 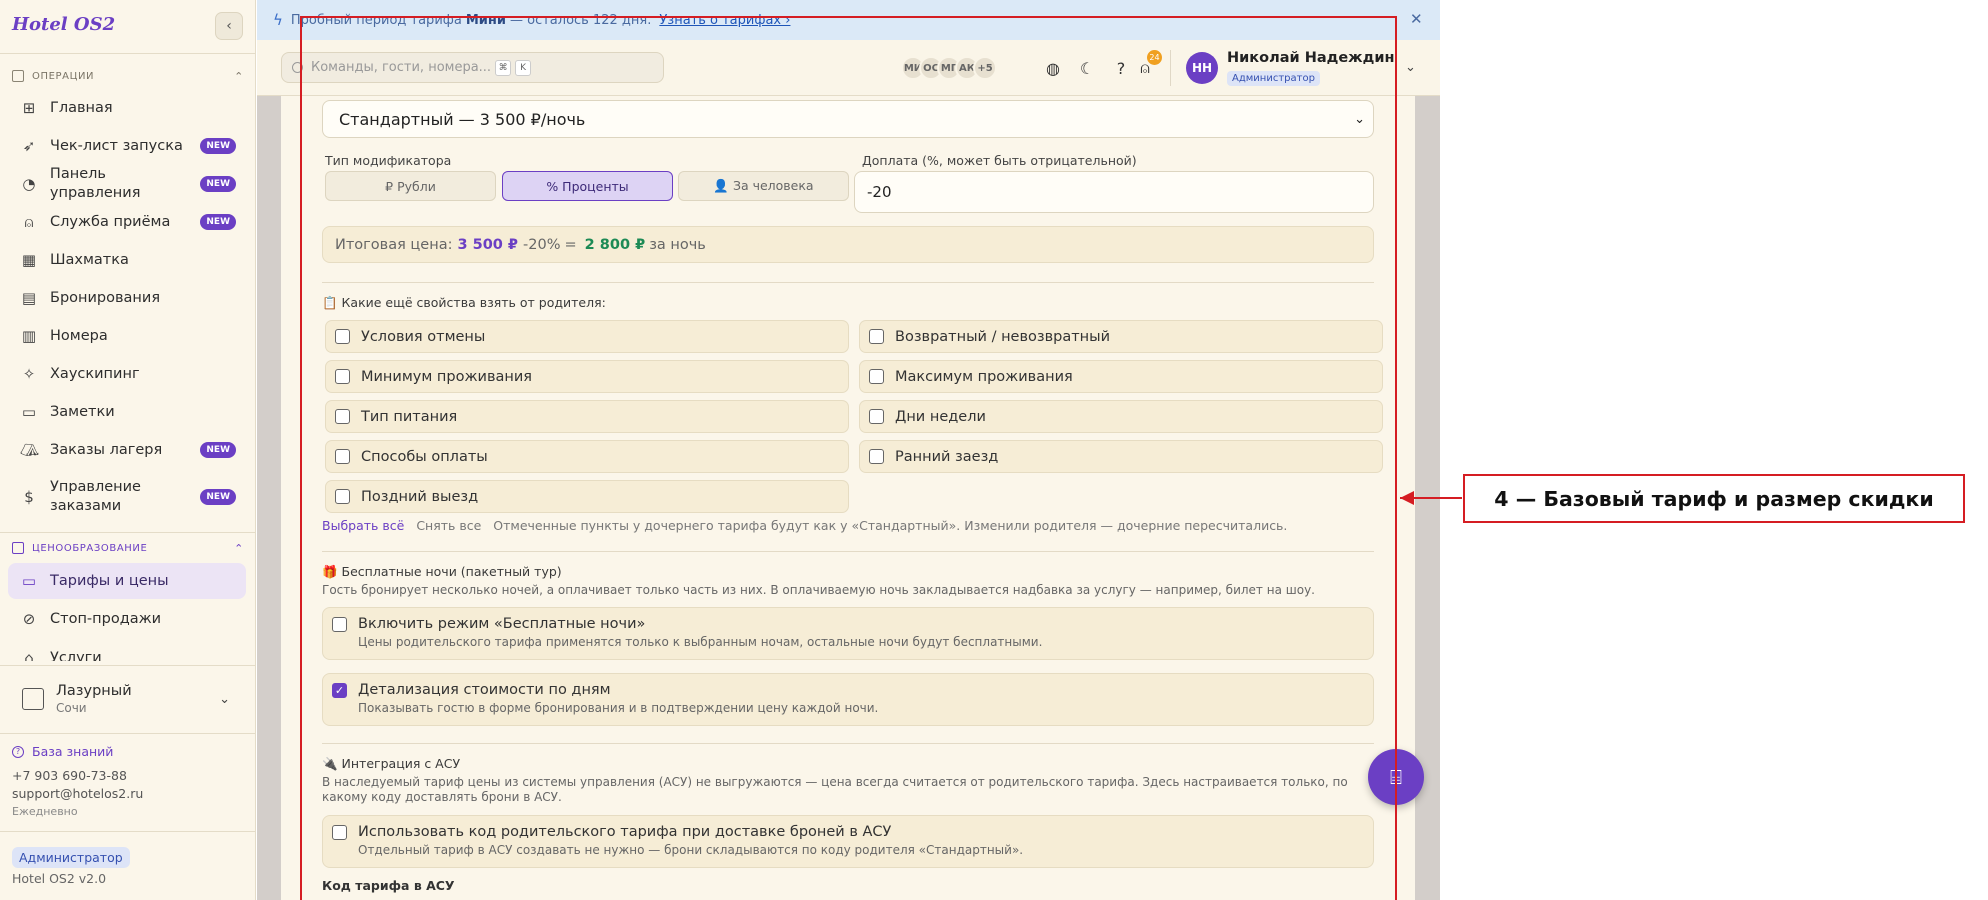 I want to click on sidebar-item-tariffs: ▭ Тарифы и цены, so click(x=127, y=581).